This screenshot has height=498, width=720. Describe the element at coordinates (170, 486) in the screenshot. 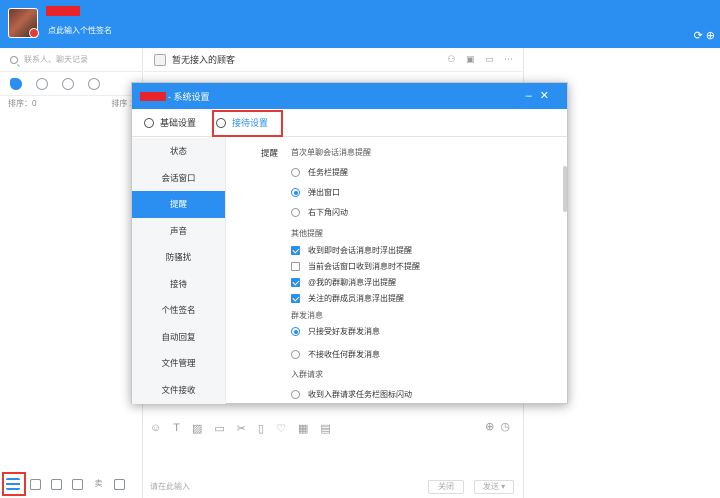

I see `input-hint: 请在此输入` at that location.